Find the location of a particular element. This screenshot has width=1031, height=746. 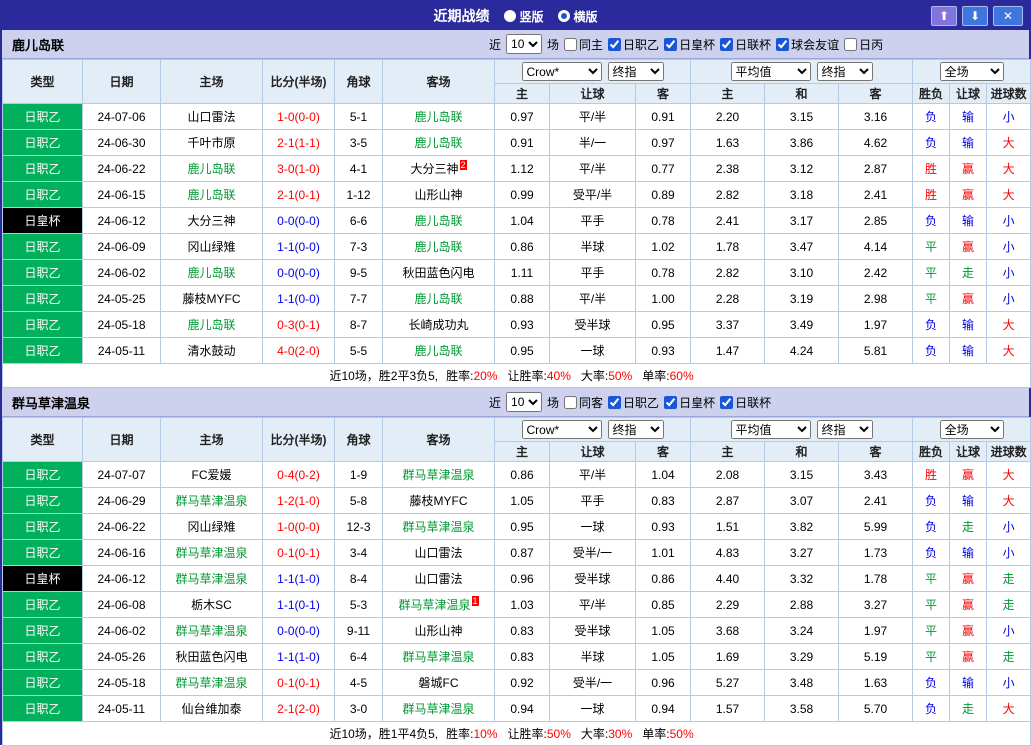

home-team-name: 千叶市原 is located at coordinates (211, 143).